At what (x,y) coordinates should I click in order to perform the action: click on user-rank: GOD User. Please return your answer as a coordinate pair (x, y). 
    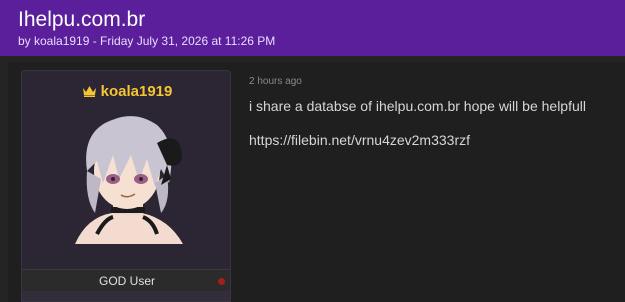
    Looking at the image, I should click on (126, 281).